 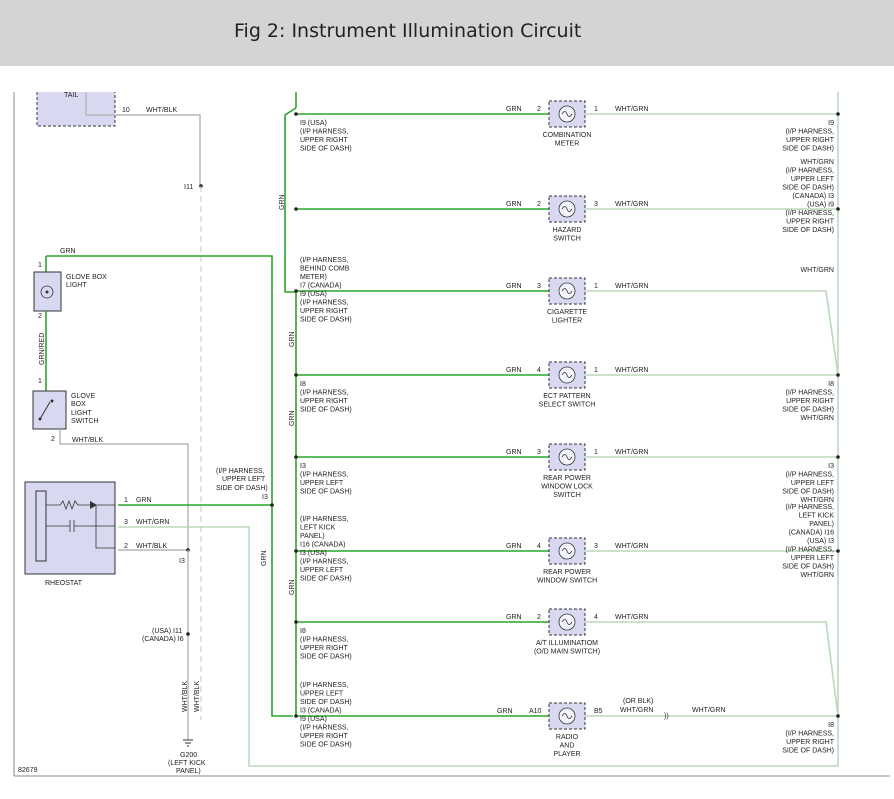 What do you see at coordinates (567, 405) in the screenshot?
I see `component-name-line: SELECT SWITCH` at bounding box center [567, 405].